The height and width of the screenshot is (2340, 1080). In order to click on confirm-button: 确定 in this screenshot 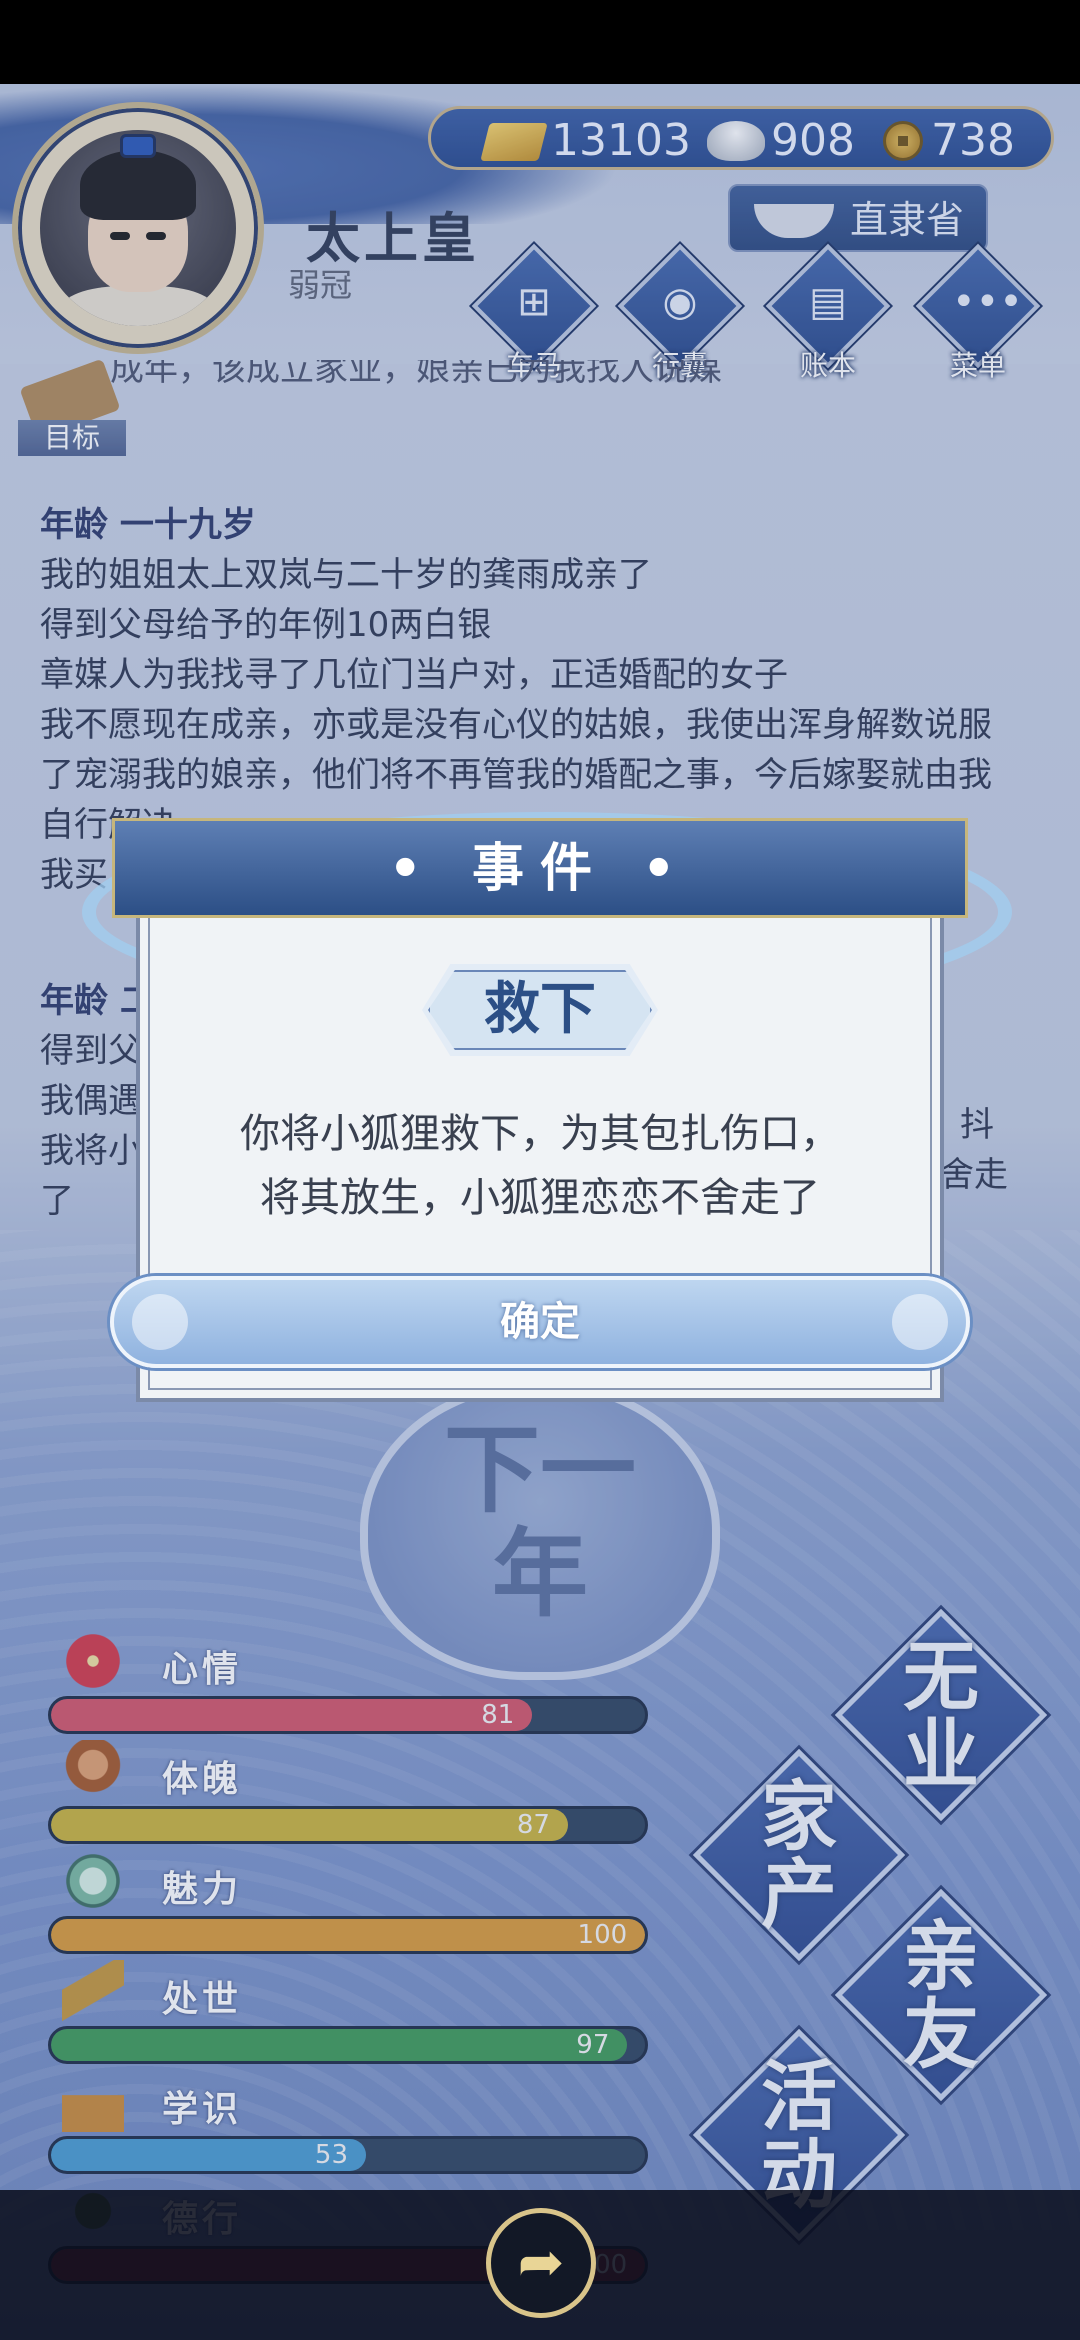, I will do `click(540, 1322)`.